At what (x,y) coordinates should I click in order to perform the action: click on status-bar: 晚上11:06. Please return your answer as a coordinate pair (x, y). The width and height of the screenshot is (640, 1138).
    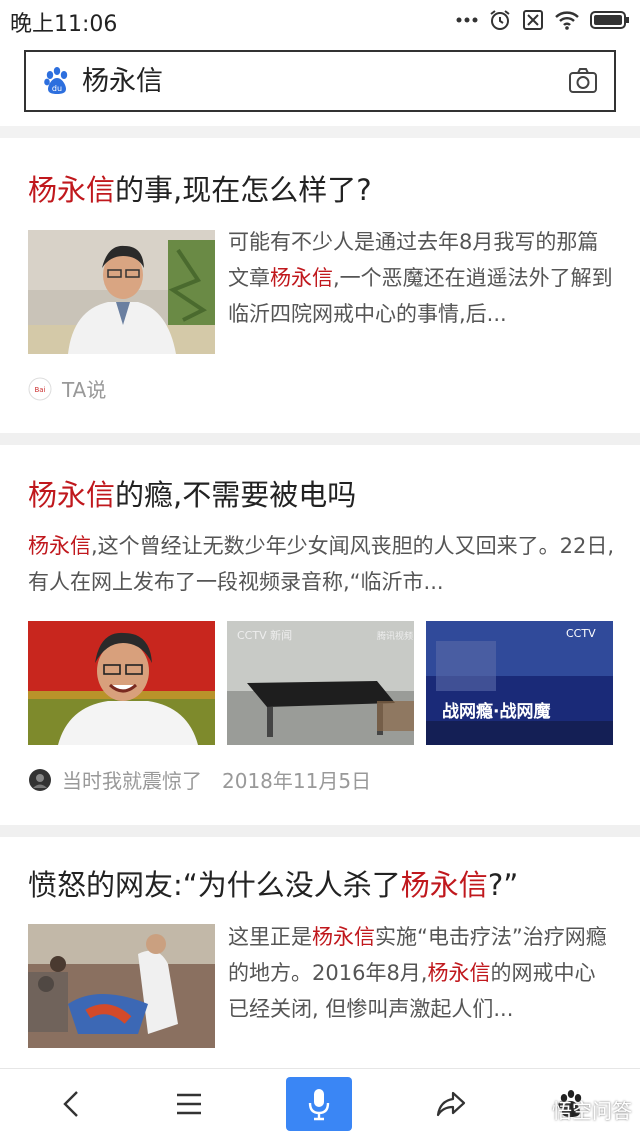
    Looking at the image, I should click on (320, 20).